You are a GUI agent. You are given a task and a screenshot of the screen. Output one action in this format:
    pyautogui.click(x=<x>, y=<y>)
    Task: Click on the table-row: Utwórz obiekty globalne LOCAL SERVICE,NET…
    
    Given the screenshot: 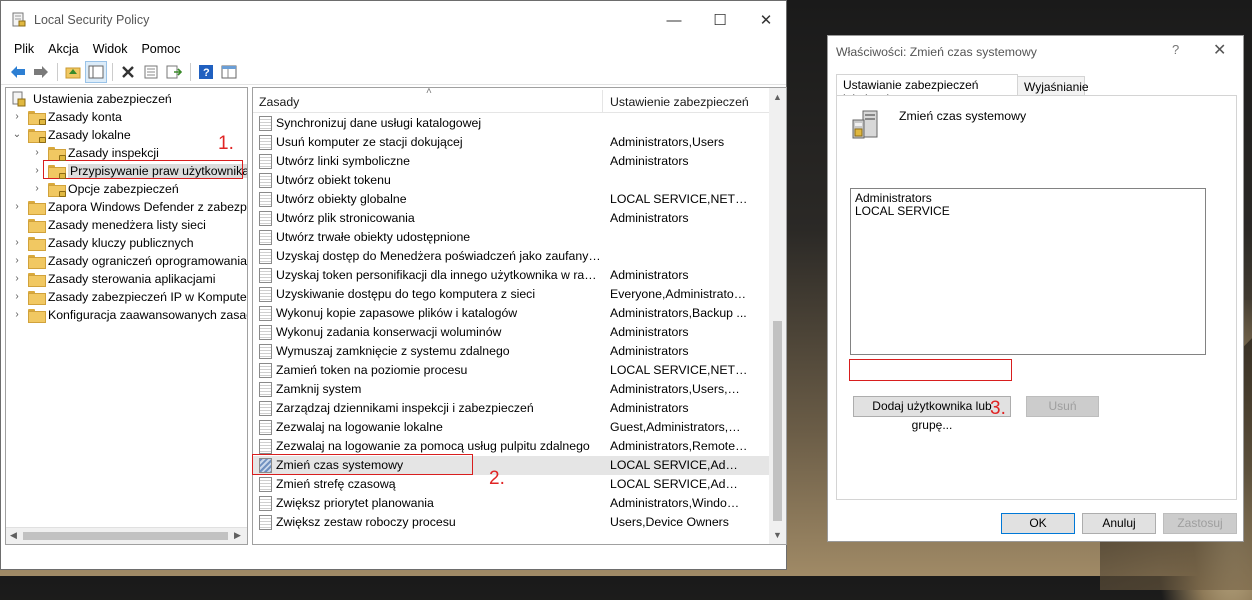 What is the action you would take?
    pyautogui.click(x=511, y=199)
    